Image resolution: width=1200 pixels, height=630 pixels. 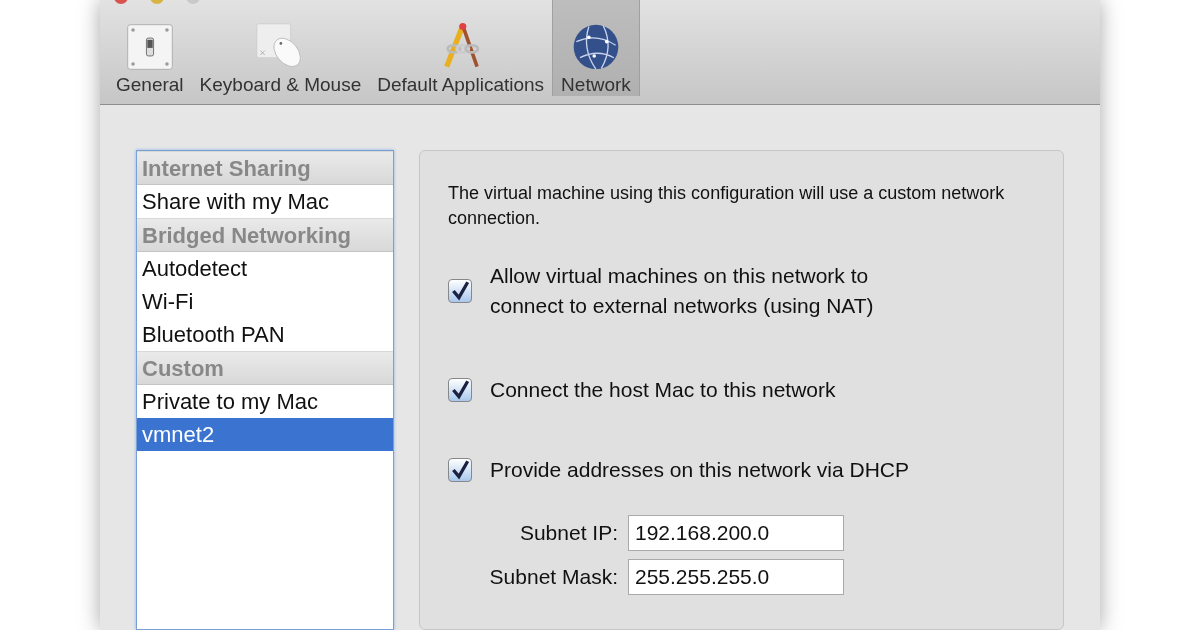 I want to click on list-section-header: Bridged Networking, so click(x=265, y=235).